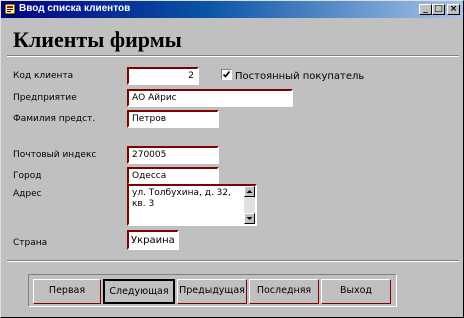 Image resolution: width=464 pixels, height=318 pixels. I want to click on checkmark-icon, so click(226, 74).